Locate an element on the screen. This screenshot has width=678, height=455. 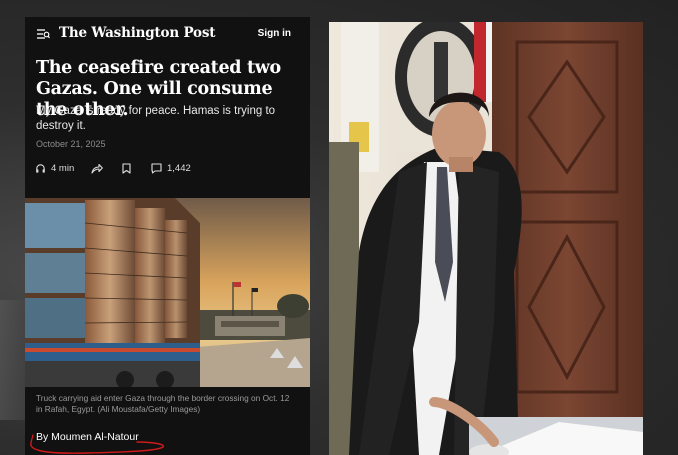
comments-button: 1,442 is located at coordinates (171, 168).